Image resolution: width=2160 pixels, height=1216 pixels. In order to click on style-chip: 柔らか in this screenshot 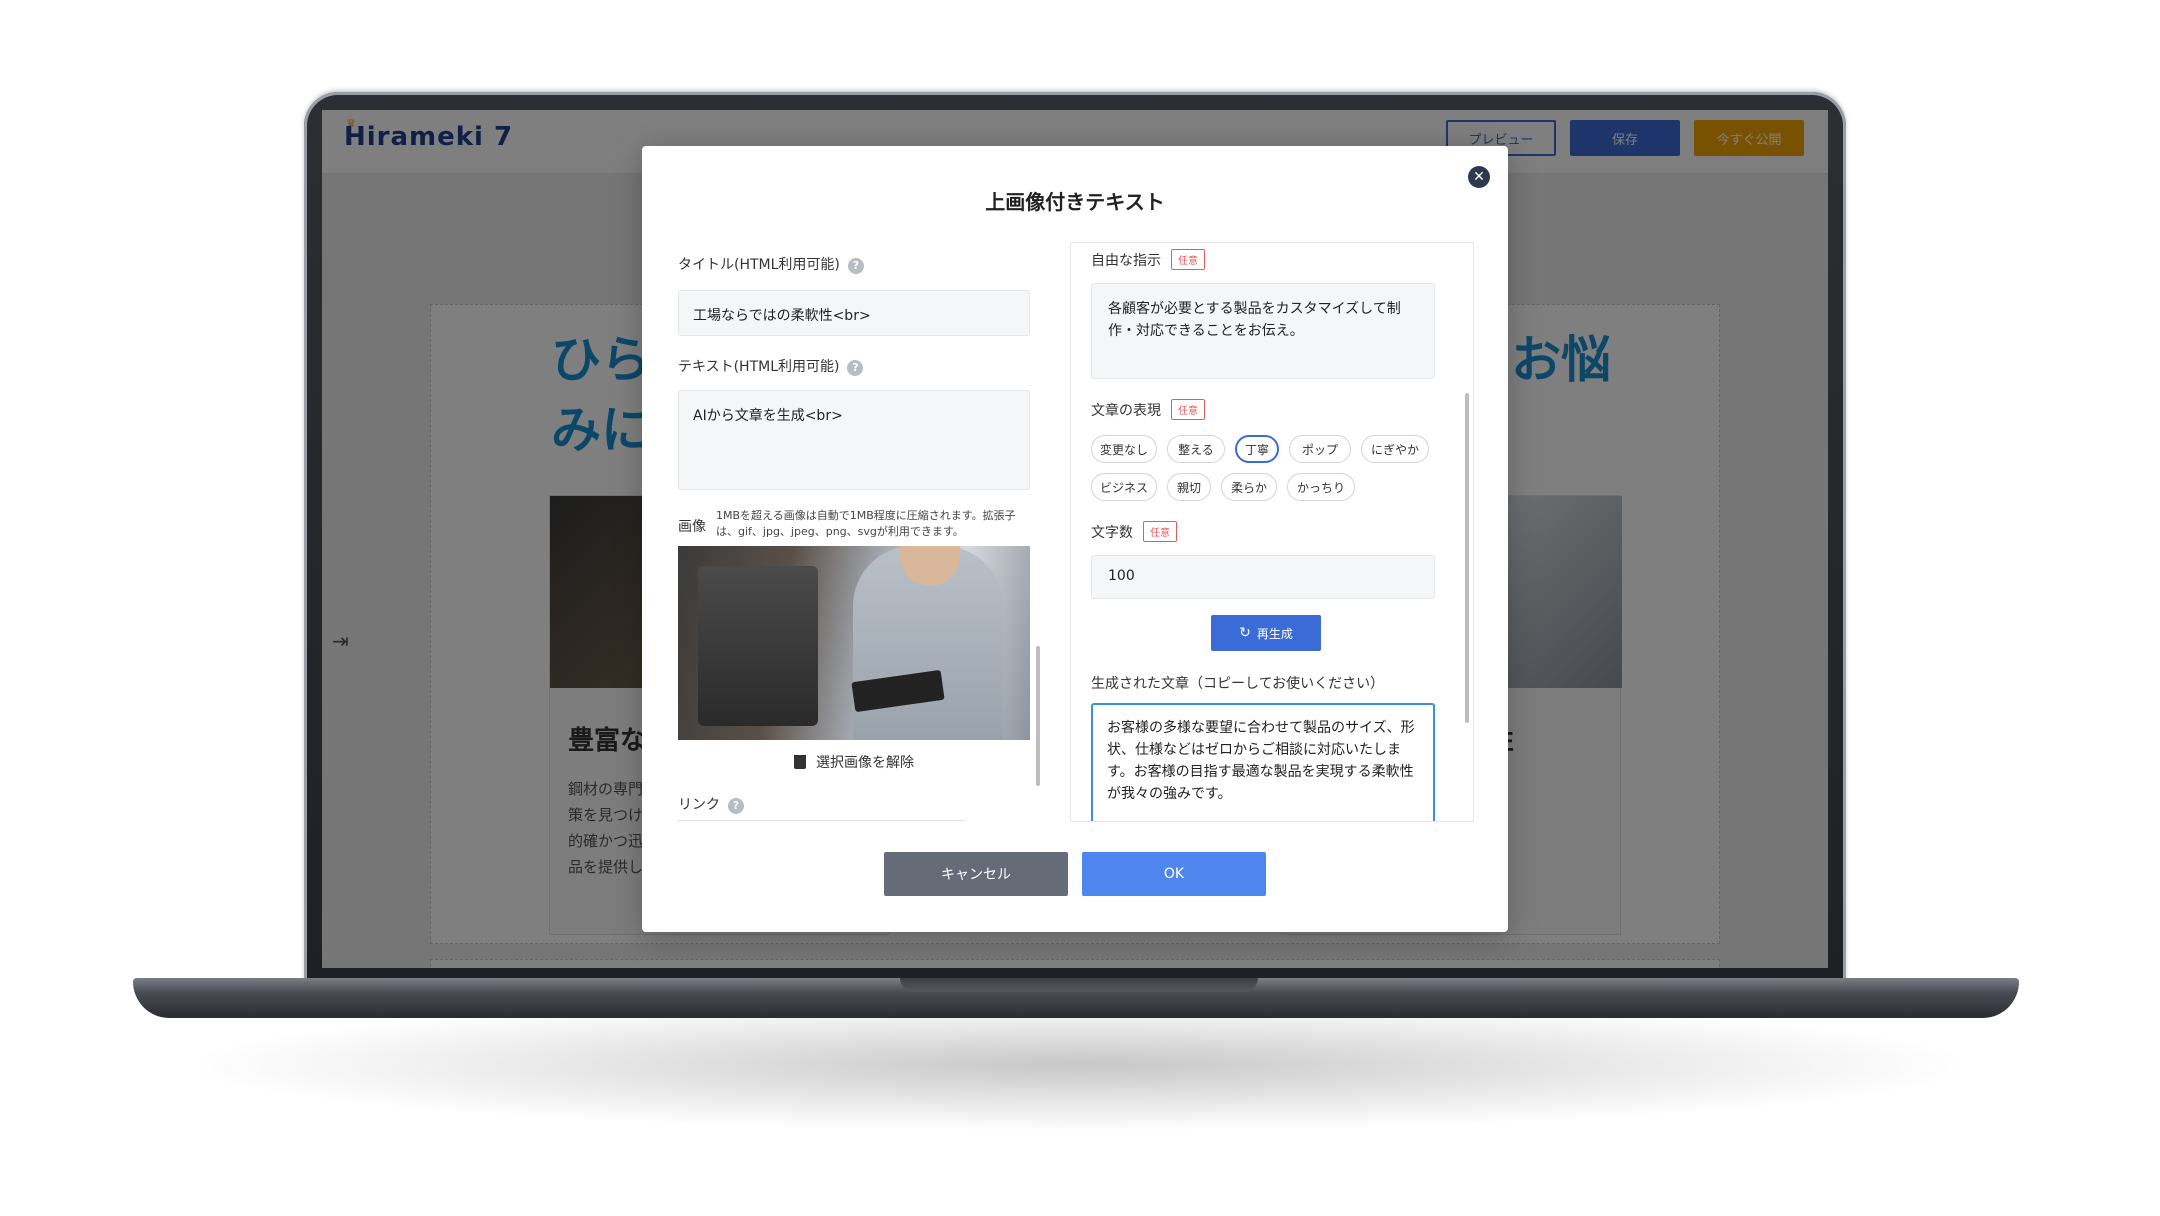, I will do `click(1249, 487)`.